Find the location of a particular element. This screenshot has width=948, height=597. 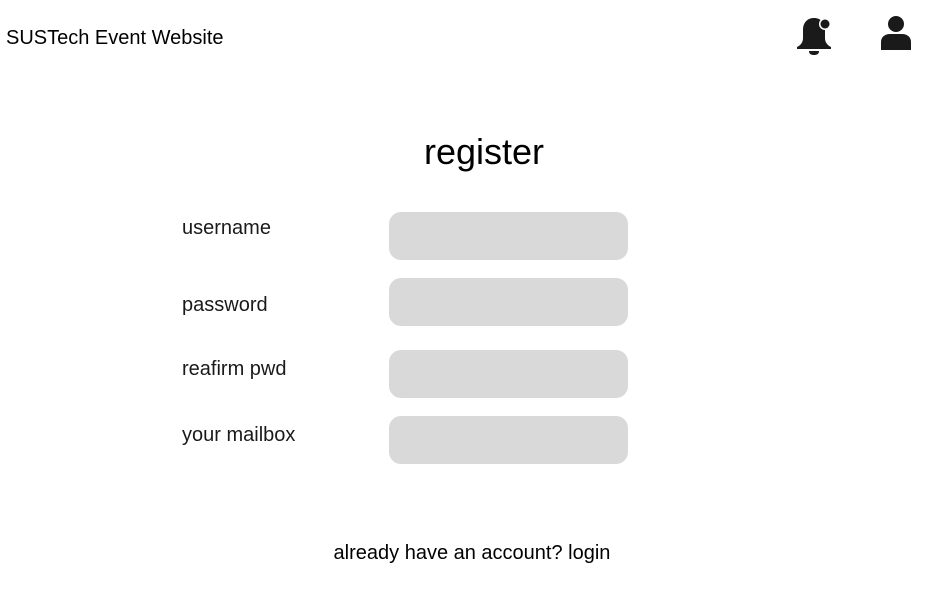

user-profile-icon is located at coordinates (896, 33).